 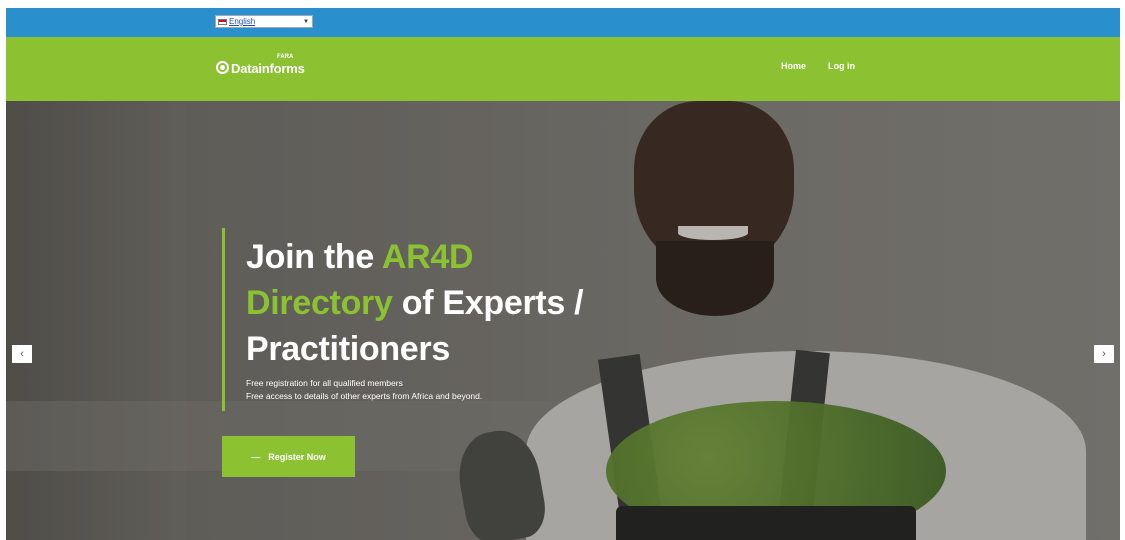 What do you see at coordinates (793, 66) in the screenshot?
I see `nav-home-link: Home` at bounding box center [793, 66].